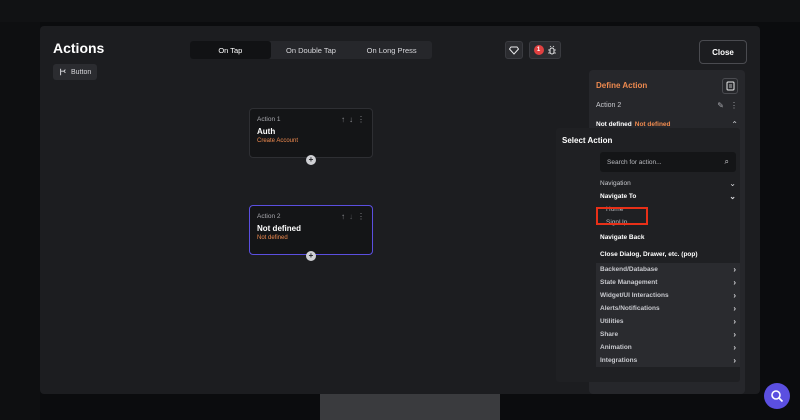 The width and height of the screenshot is (800, 420). Describe the element at coordinates (79, 48) in the screenshot. I see `modal-title: Actions` at that location.